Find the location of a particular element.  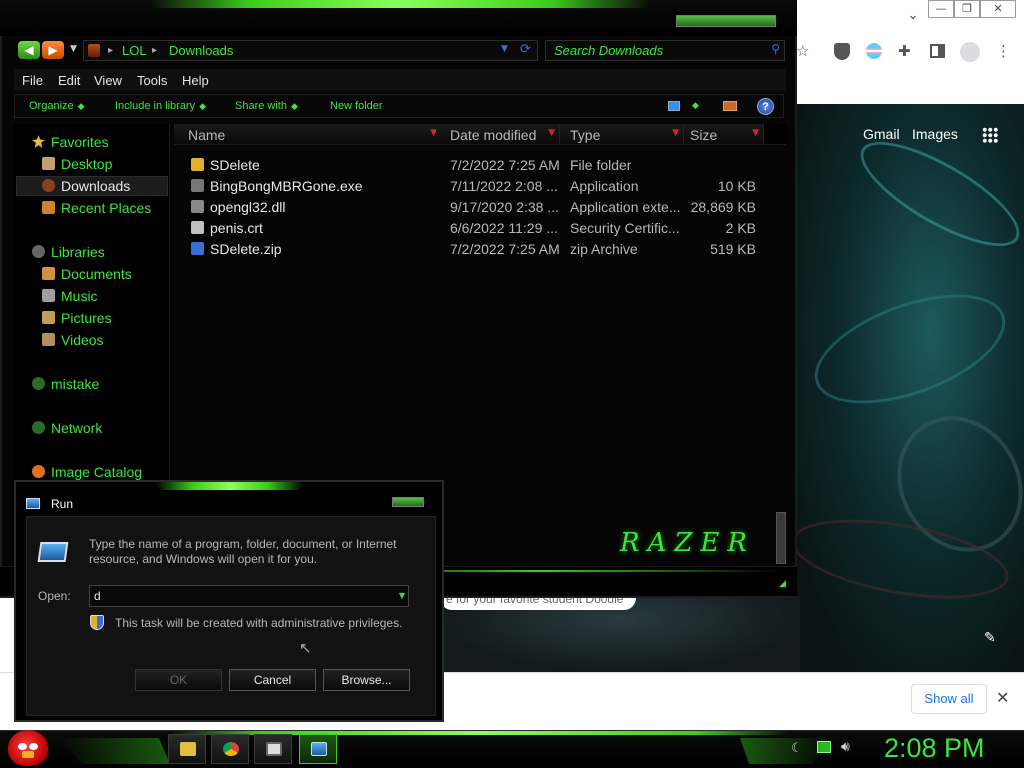

chrome-icon is located at coordinates (231, 749).